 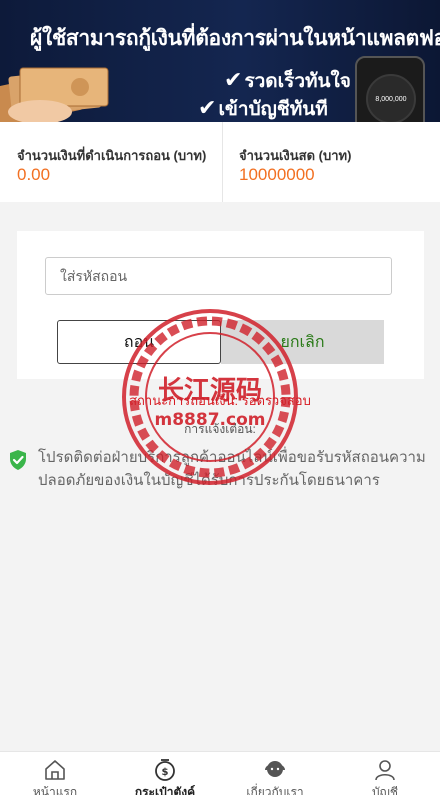 I want to click on withdraw-code-input, so click(x=218, y=276).